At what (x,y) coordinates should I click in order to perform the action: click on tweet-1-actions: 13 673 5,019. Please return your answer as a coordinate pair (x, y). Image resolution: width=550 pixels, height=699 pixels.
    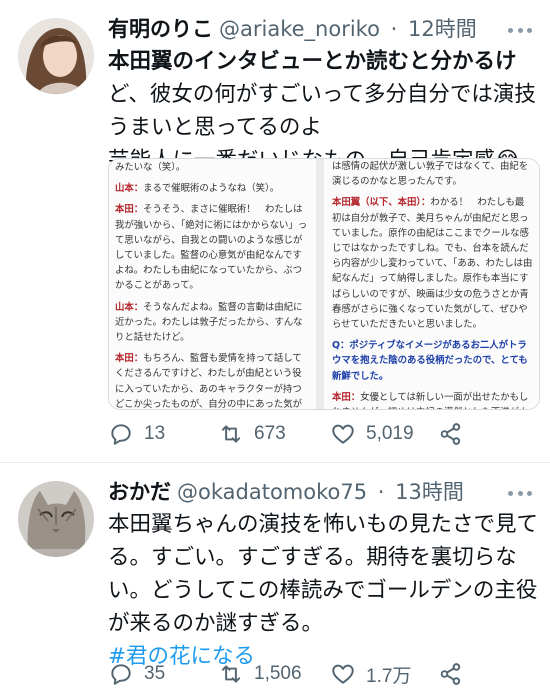
    Looking at the image, I should click on (318, 434).